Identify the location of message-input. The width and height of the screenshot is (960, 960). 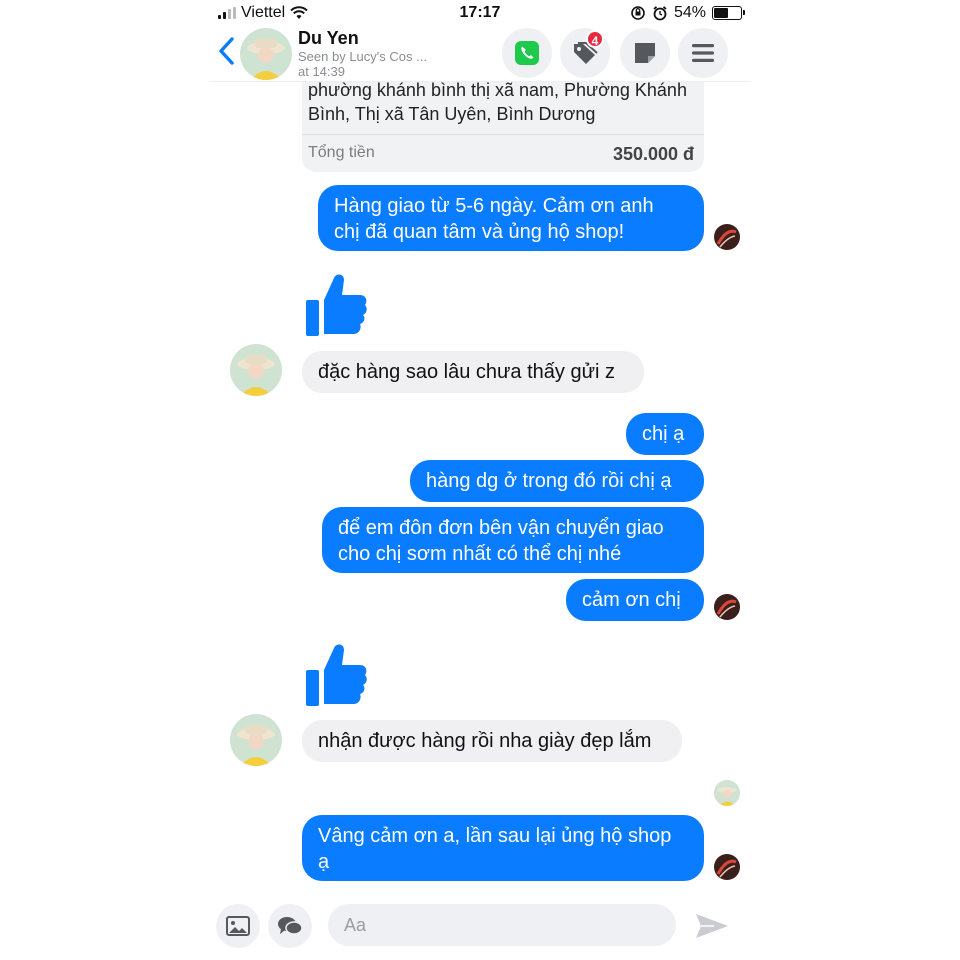
(502, 925).